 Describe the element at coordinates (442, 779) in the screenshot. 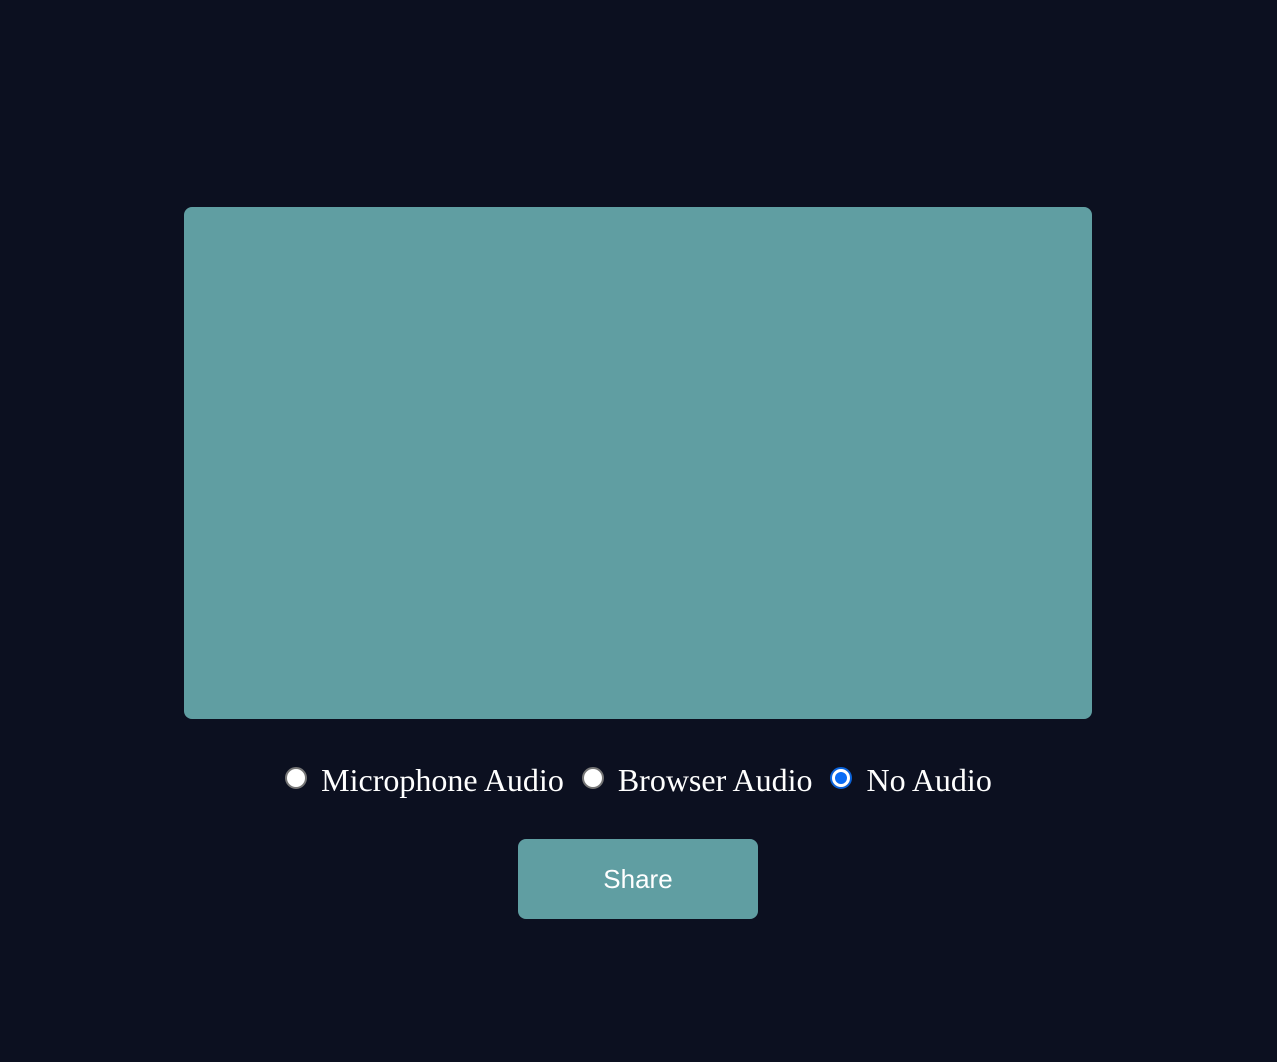

I see `microphone-audio-label: Microphone Audio` at that location.